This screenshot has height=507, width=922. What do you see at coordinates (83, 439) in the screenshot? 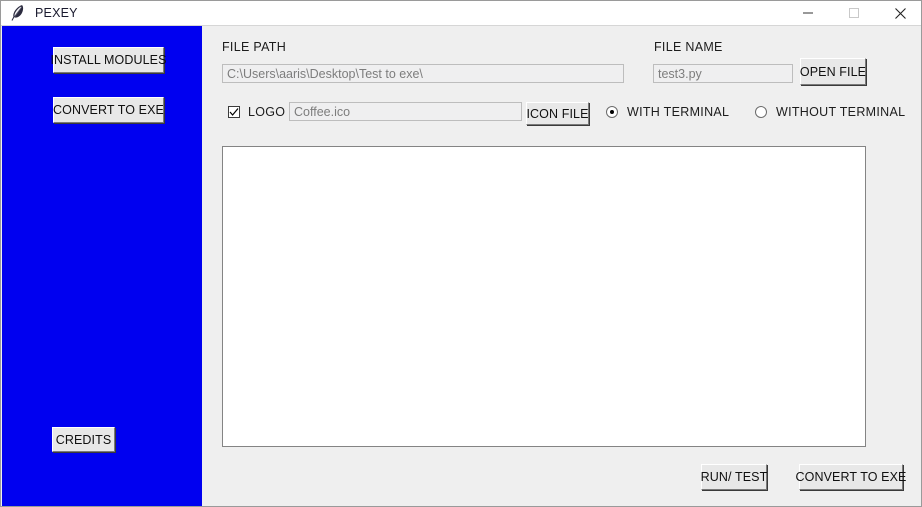
I see `credits-button: CREDITS` at bounding box center [83, 439].